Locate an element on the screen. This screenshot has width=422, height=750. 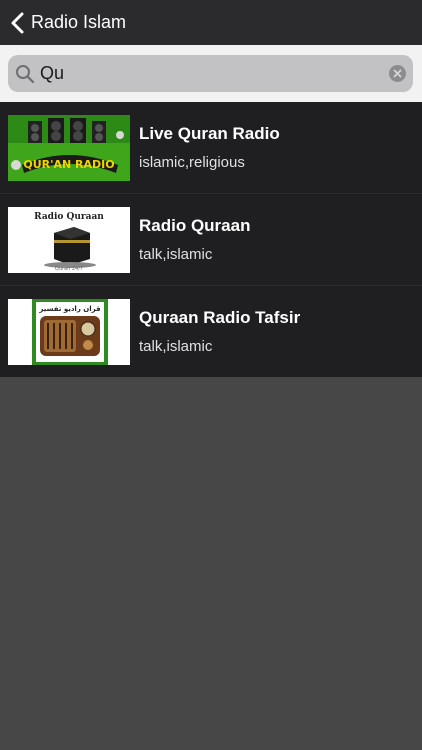
station-logo: قران راديو تفسير is located at coordinates (69, 332).